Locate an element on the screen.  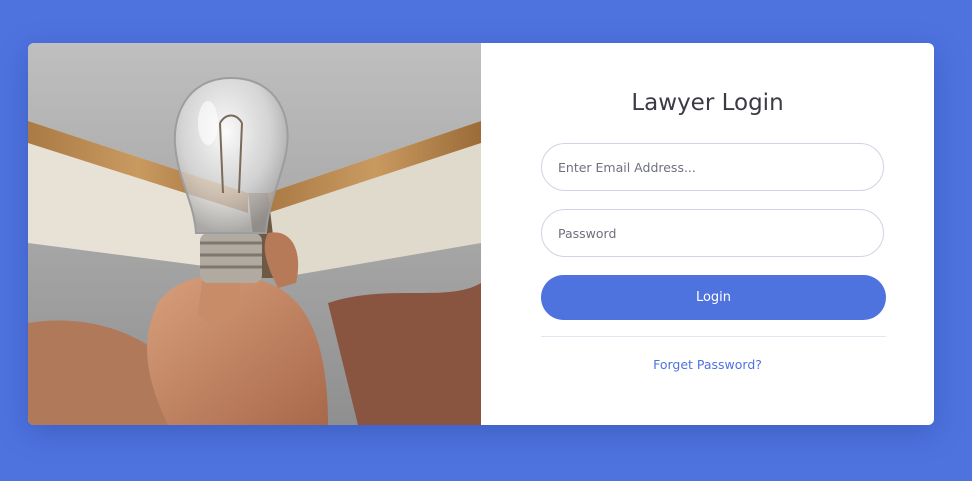
divider is located at coordinates (713, 336).